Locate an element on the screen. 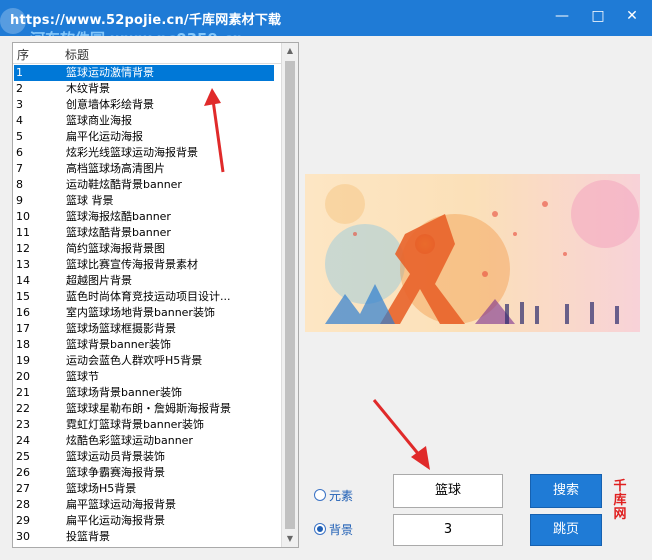 Image resolution: width=652 pixels, height=560 pixels. list-item: 28 扁平篮球运动海报背景 is located at coordinates (144, 505).